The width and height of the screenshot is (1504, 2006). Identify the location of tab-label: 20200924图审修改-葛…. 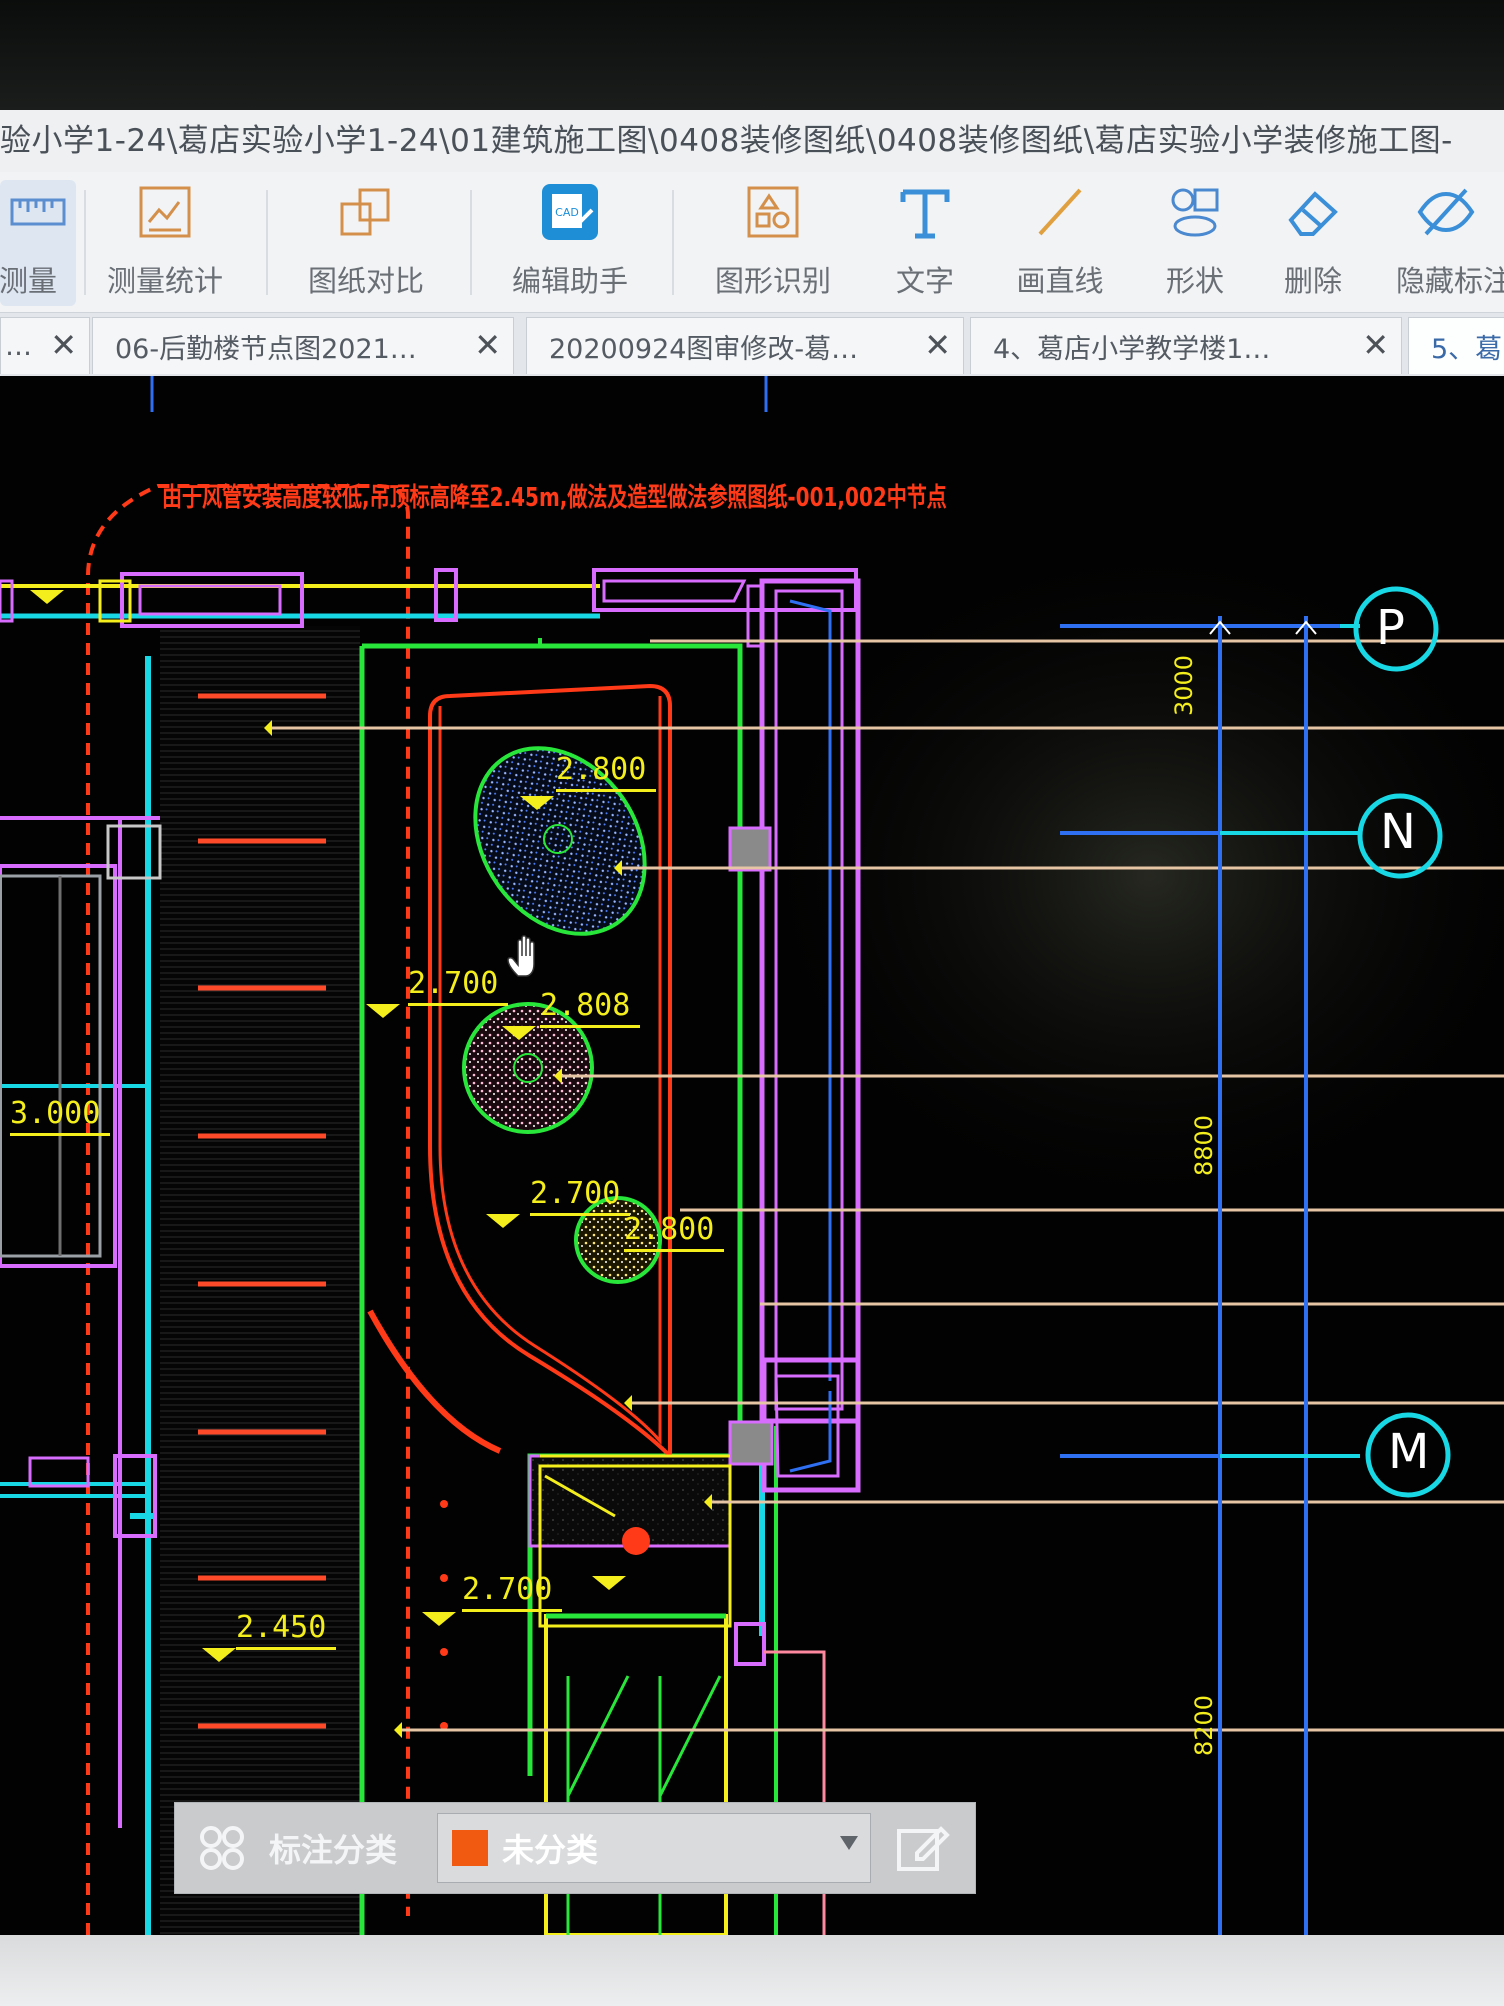
(704, 349).